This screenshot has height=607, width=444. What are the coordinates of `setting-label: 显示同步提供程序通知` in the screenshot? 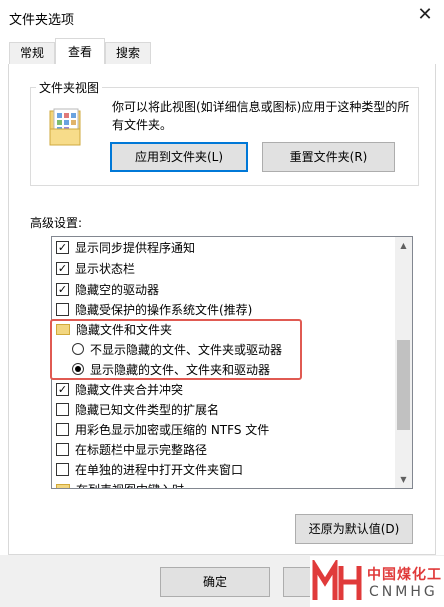 It's located at (135, 247).